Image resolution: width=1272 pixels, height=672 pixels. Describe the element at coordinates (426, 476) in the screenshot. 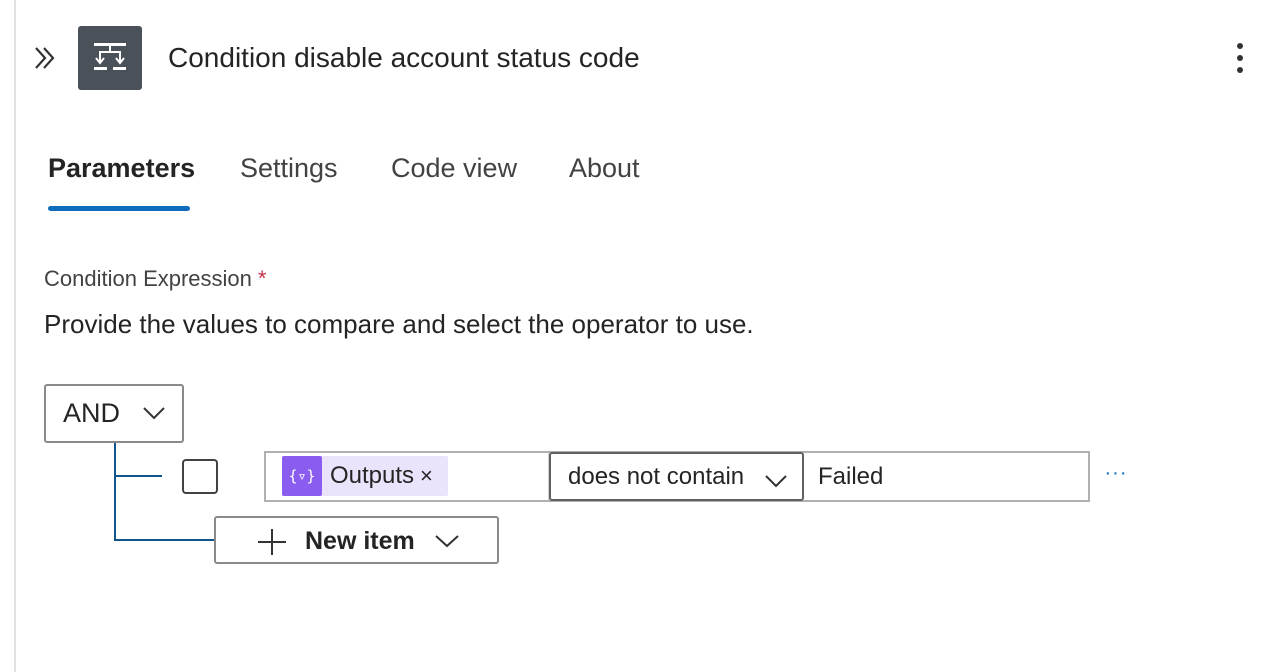

I see `token-remove-button: ×` at that location.